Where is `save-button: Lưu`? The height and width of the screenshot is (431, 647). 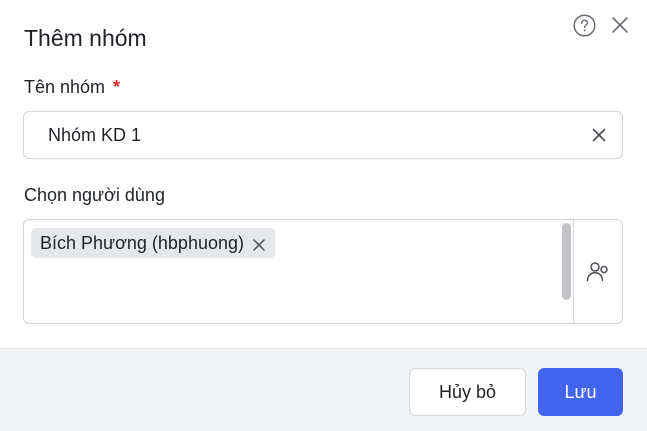
save-button: Lưu is located at coordinates (580, 392).